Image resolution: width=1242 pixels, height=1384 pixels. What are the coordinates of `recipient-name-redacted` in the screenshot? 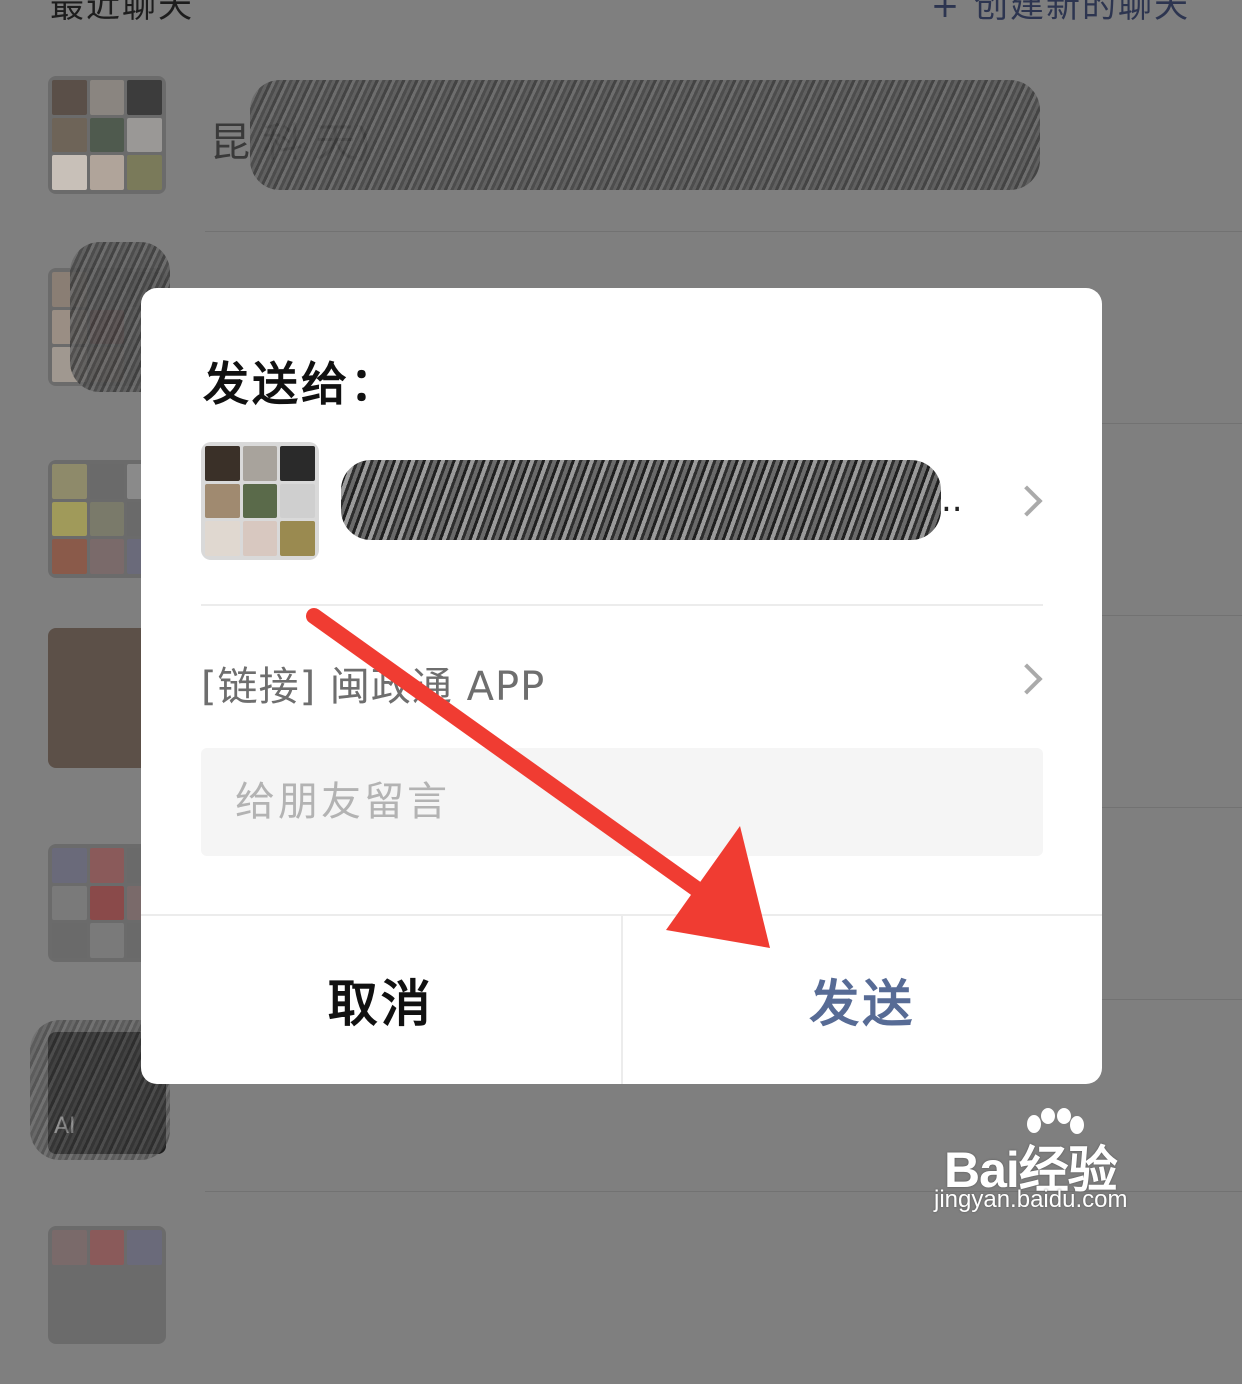 It's located at (656, 500).